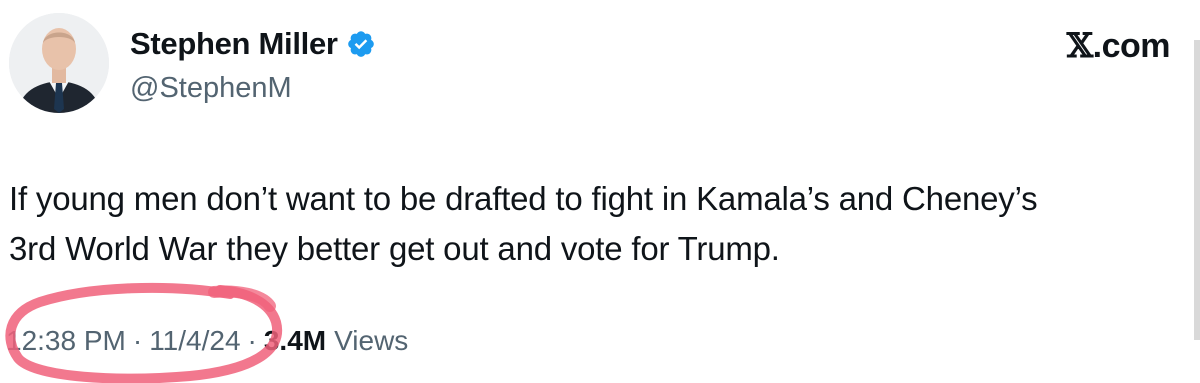 This screenshot has height=383, width=1200. I want to click on avatar, so click(59, 63).